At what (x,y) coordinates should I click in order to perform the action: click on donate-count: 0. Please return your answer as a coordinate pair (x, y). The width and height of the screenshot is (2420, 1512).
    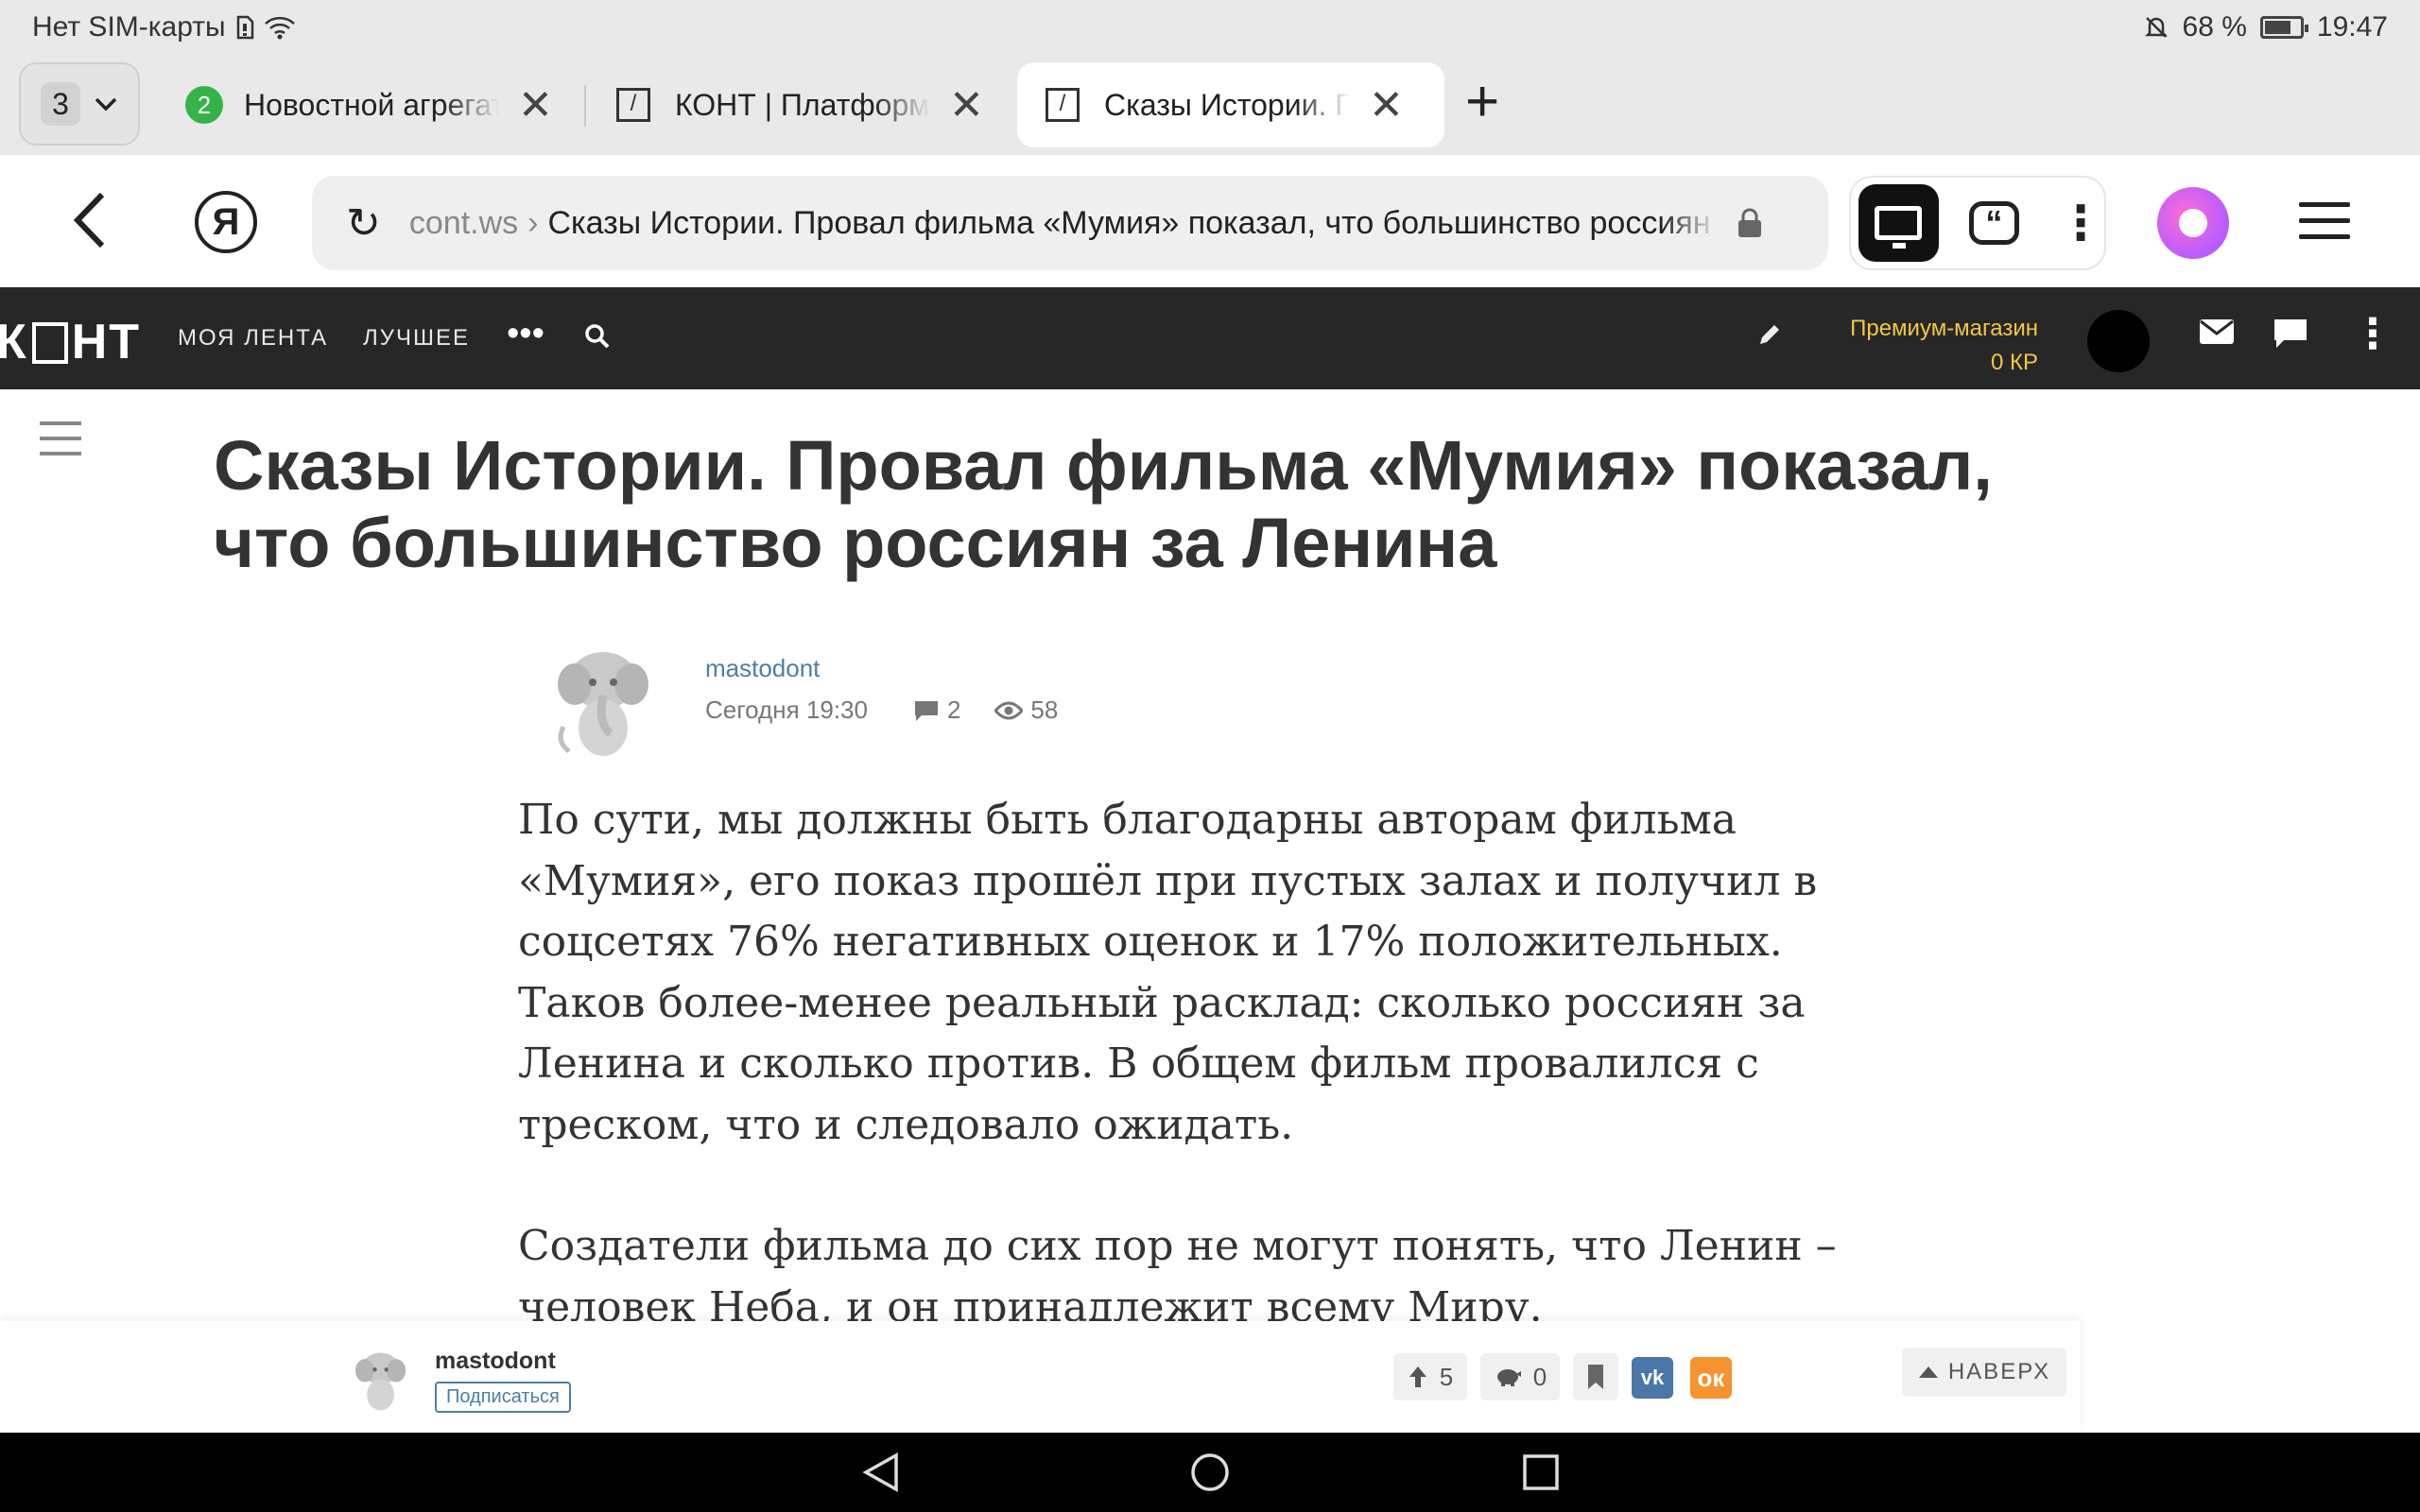
    Looking at the image, I should click on (1539, 1376).